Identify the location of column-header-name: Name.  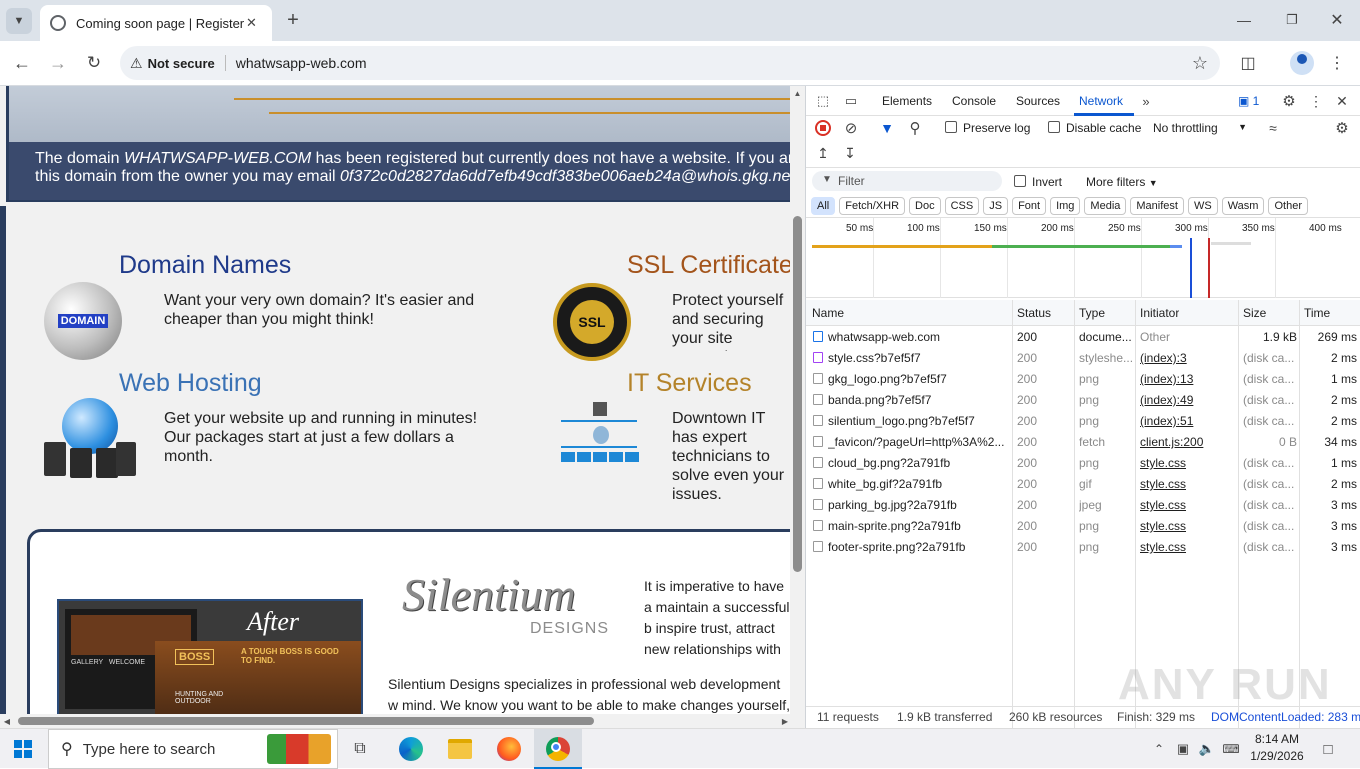
(828, 313).